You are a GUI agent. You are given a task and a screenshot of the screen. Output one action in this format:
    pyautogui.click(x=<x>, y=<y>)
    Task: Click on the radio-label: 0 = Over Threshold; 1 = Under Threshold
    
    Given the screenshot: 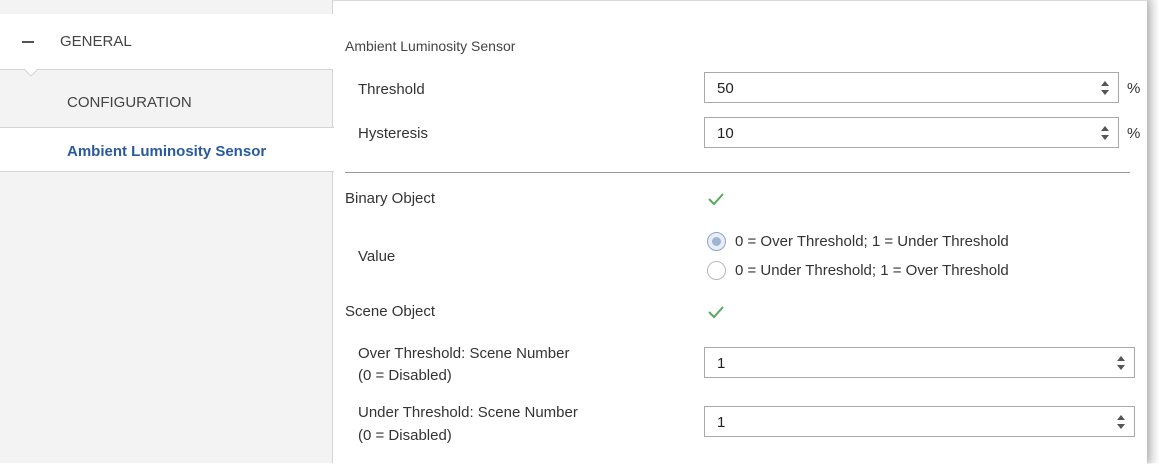 What is the action you would take?
    pyautogui.click(x=872, y=241)
    